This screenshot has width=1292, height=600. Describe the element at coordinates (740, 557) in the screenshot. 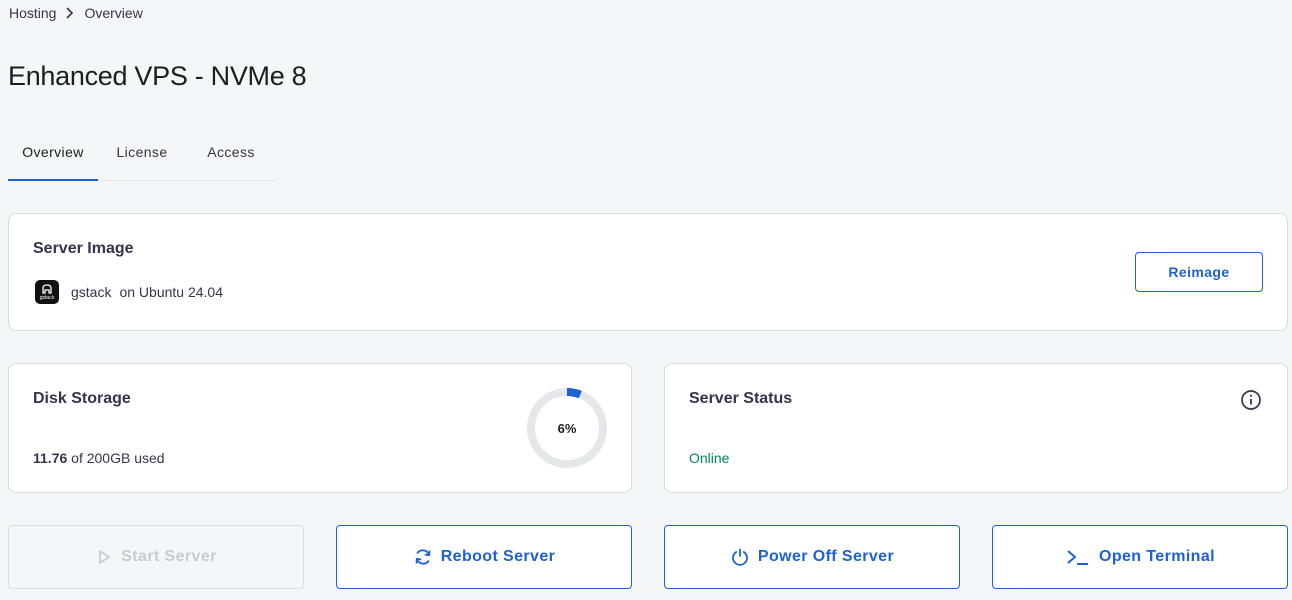

I see `power-icon` at that location.